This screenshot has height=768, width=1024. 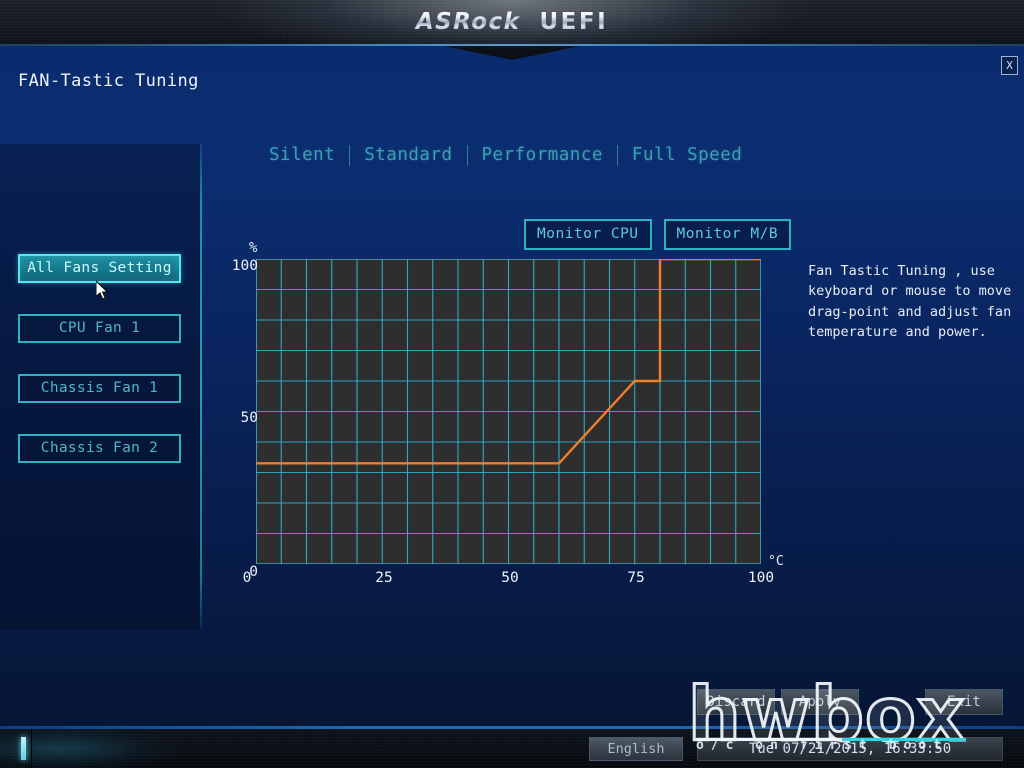 What do you see at coordinates (588, 234) in the screenshot?
I see `monitor-cpu-button: Monitor CPU` at bounding box center [588, 234].